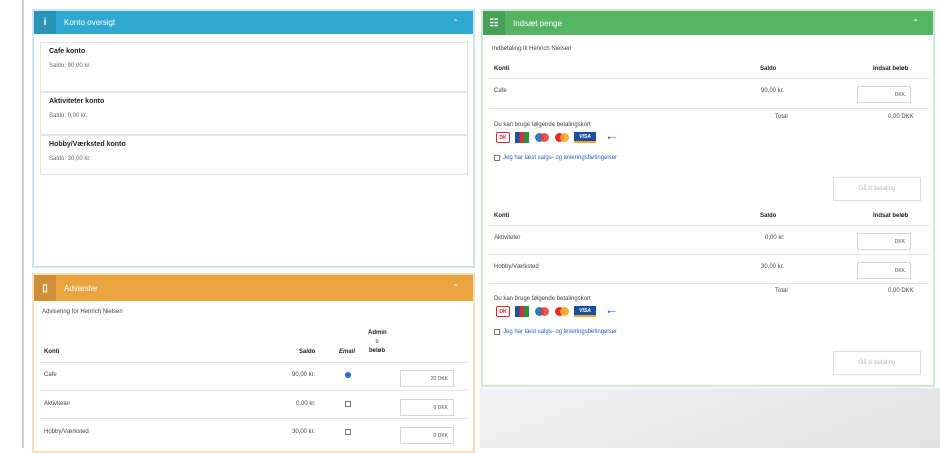 The width and height of the screenshot is (940, 453). What do you see at coordinates (254, 113) in the screenshot?
I see `account-aktiviteter: Aktiviteter konto Saldo: 0,00 kr.` at bounding box center [254, 113].